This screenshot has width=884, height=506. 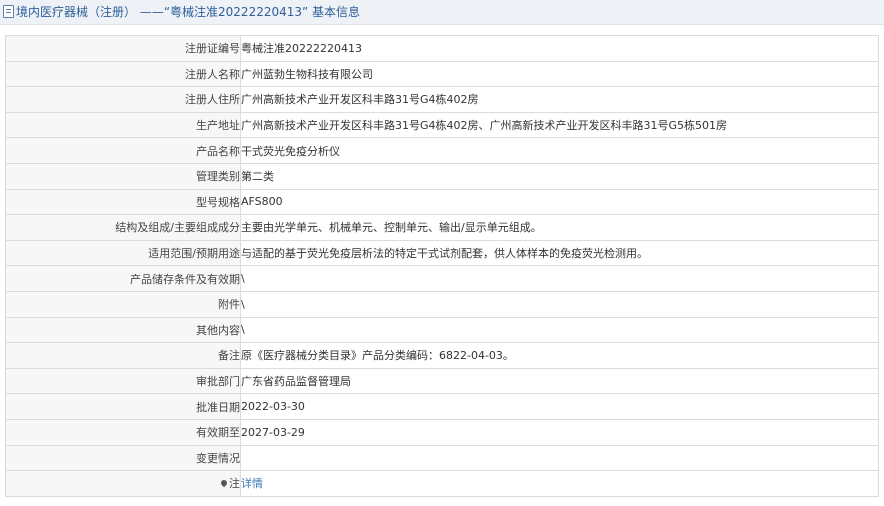 I want to click on table-row: 批准日期 2022-03-30, so click(x=442, y=406).